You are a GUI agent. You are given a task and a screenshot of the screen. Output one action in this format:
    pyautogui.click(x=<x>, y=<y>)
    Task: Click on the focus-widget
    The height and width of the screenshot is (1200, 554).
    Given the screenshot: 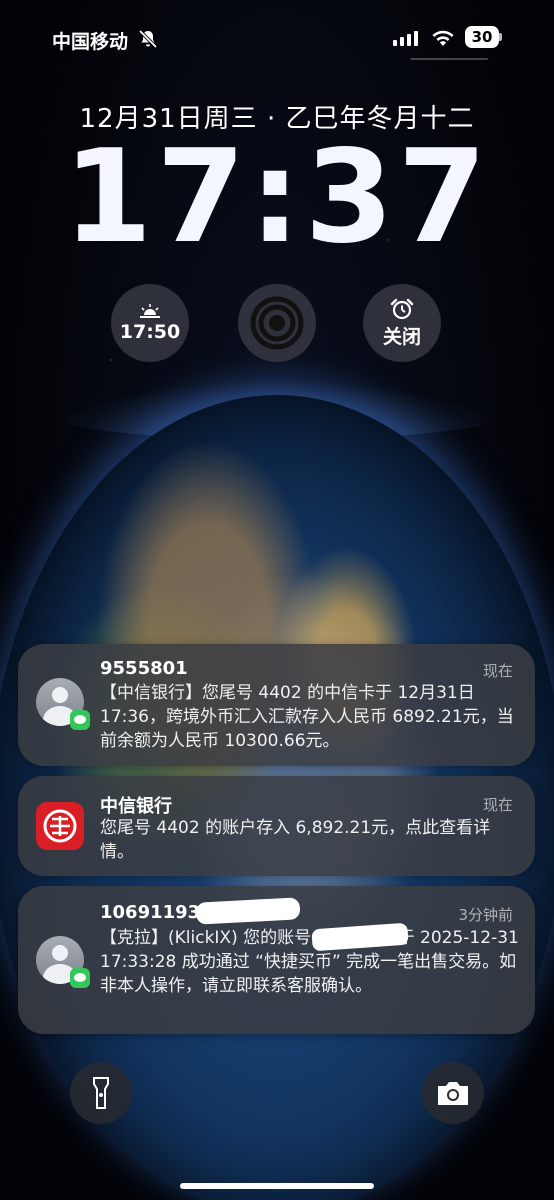 What is the action you would take?
    pyautogui.click(x=277, y=323)
    